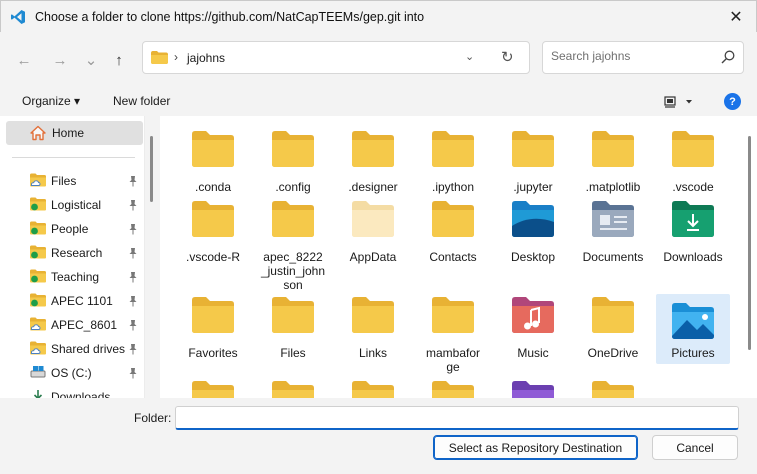  Describe the element at coordinates (38, 372) in the screenshot. I see `drive-icon` at that location.